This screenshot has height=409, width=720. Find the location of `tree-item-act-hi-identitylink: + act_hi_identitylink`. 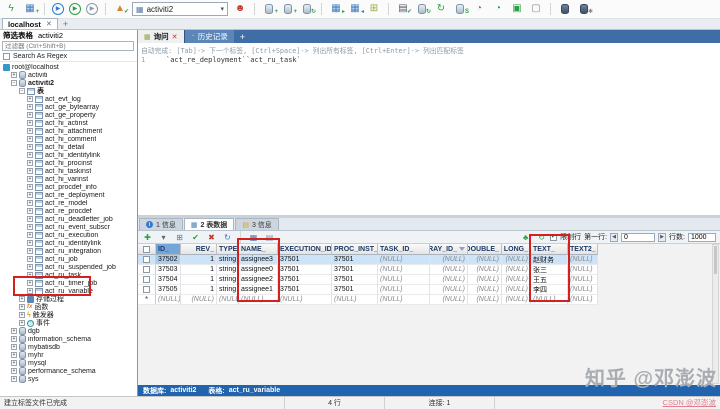

tree-item-act-hi-identitylink: + act_hi_identitylink is located at coordinates (68, 155).